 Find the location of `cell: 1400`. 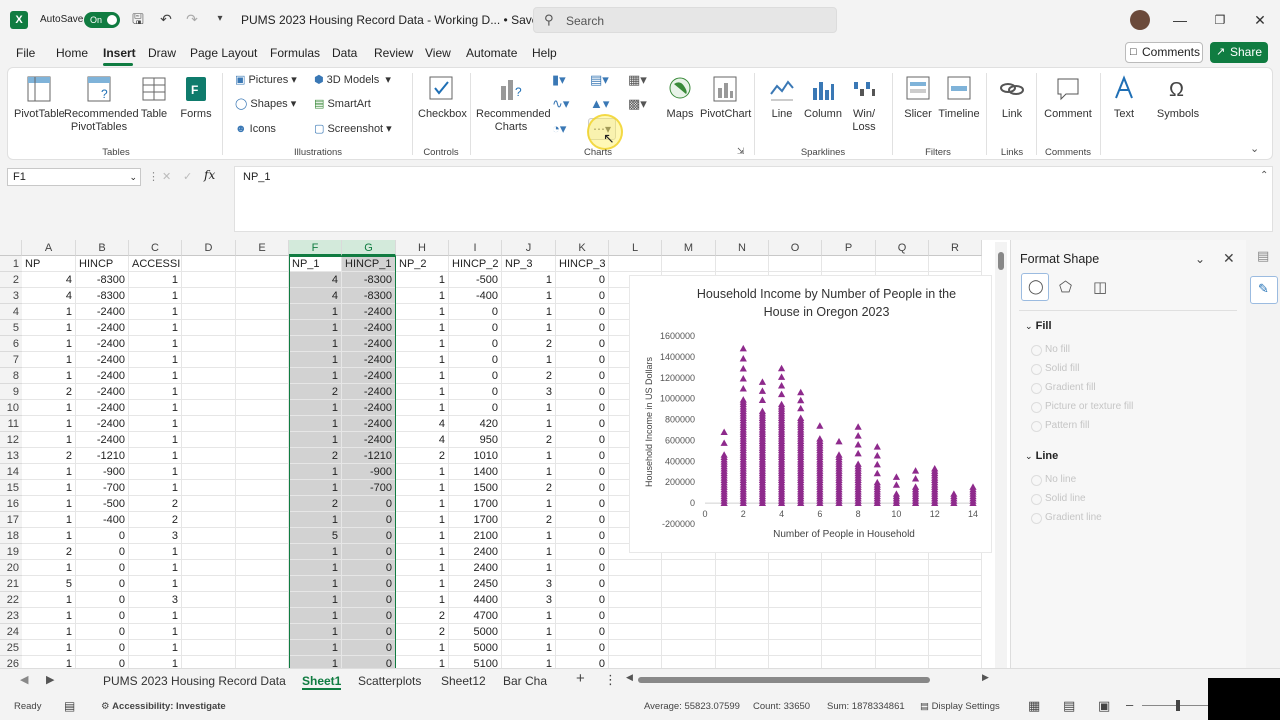

cell: 1400 is located at coordinates (475, 472).